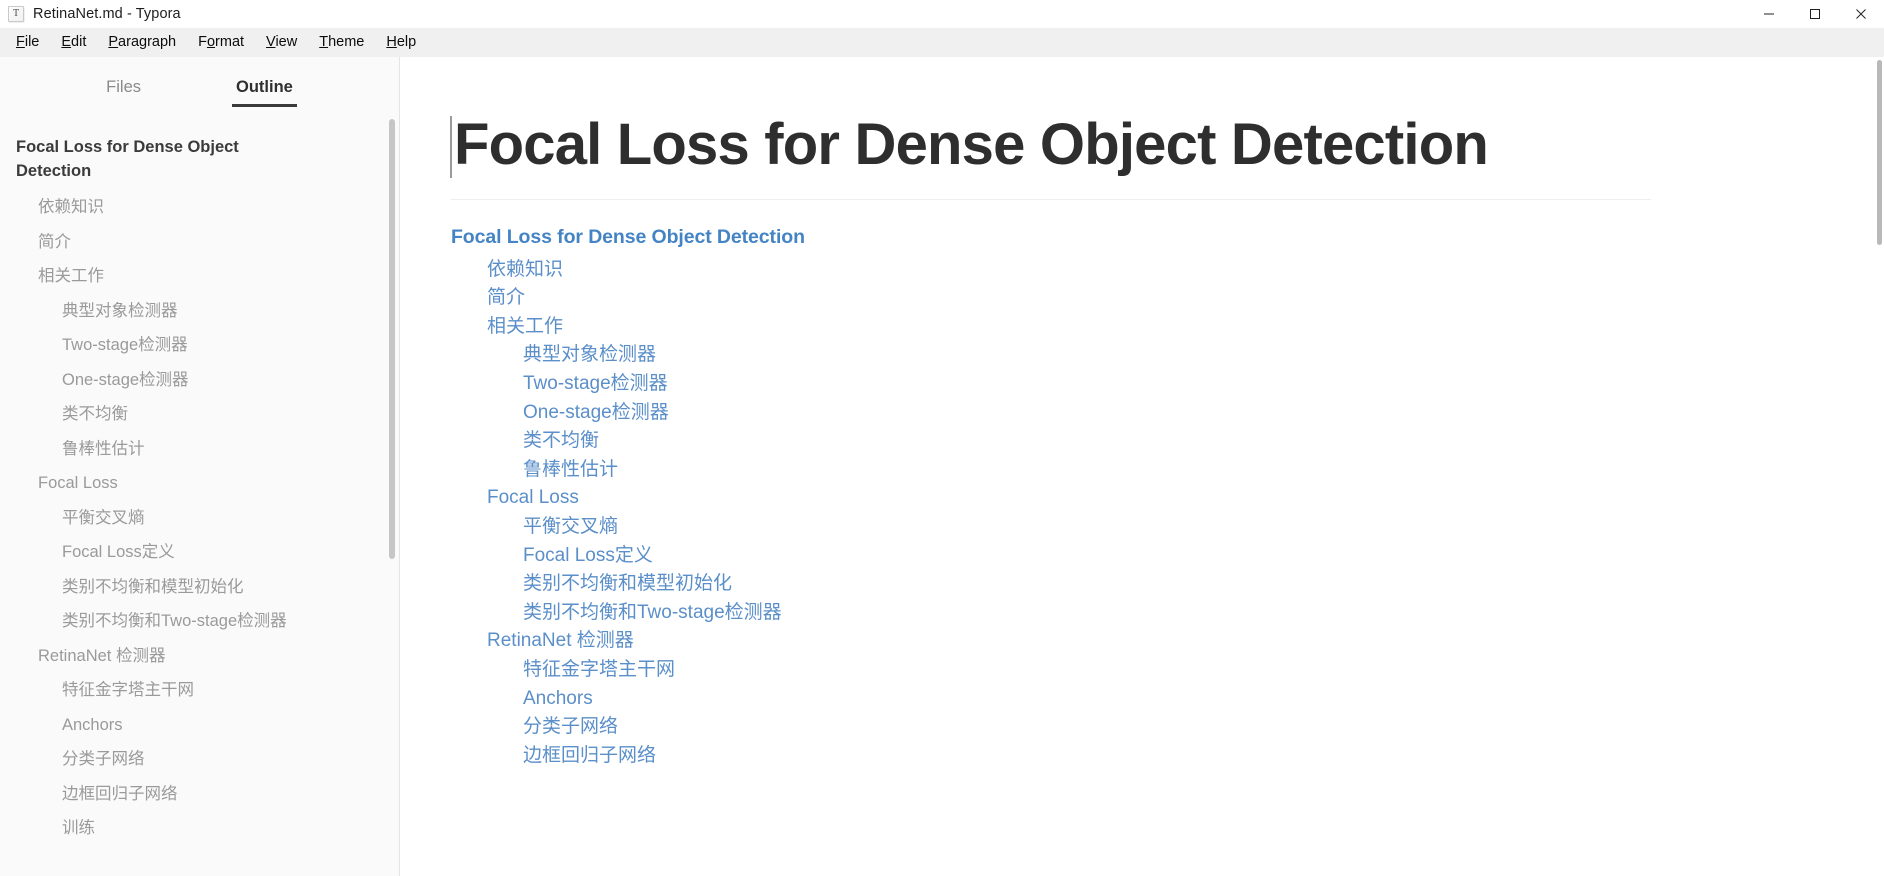  What do you see at coordinates (107, 14) in the screenshot?
I see `window-title: RetinaNet.md - Typora` at bounding box center [107, 14].